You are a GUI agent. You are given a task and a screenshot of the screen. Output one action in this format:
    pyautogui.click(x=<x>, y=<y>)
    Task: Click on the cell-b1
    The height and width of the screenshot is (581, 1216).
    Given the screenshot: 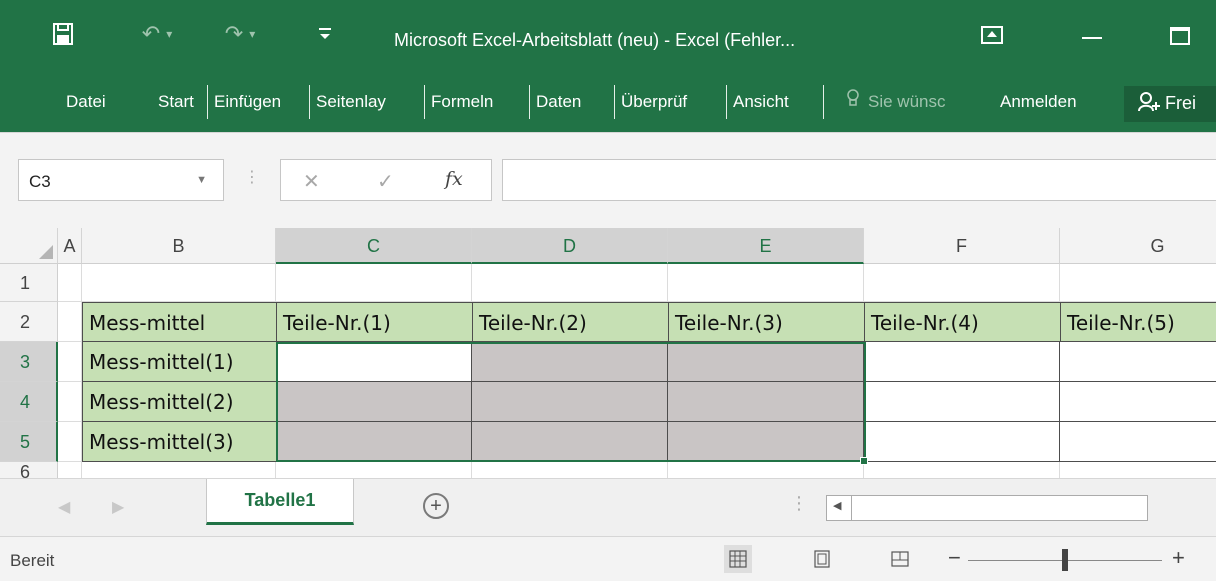 What is the action you would take?
    pyautogui.click(x=179, y=283)
    